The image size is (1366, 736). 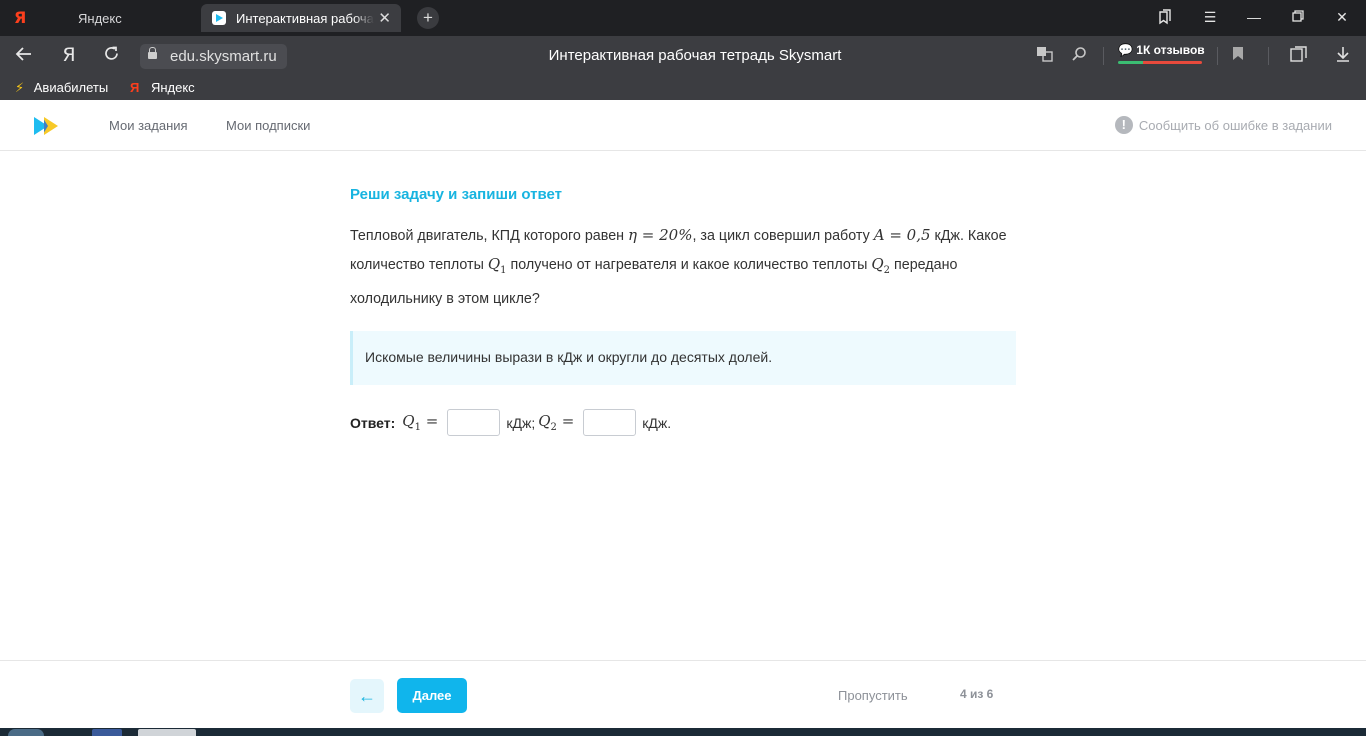 What do you see at coordinates (1254, 17) in the screenshot?
I see `minimize-icon: —` at bounding box center [1254, 17].